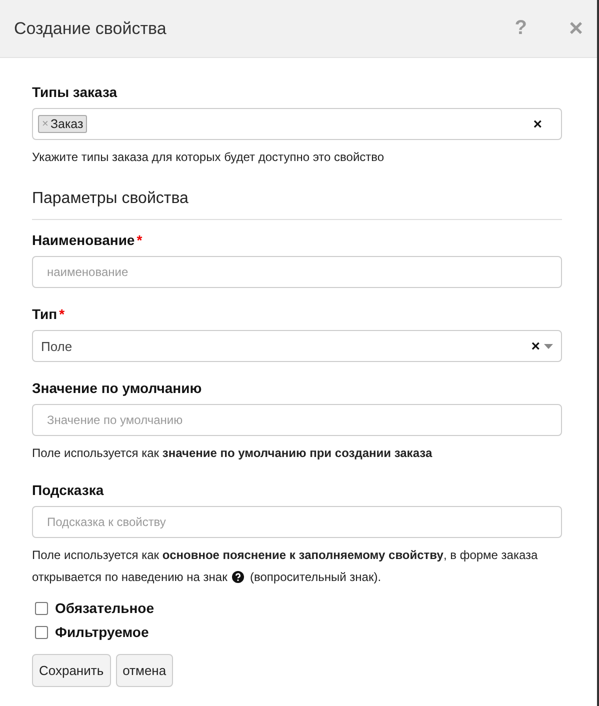 The image size is (599, 706). What do you see at coordinates (117, 388) in the screenshot?
I see `field-label: Значение по умолчанию` at bounding box center [117, 388].